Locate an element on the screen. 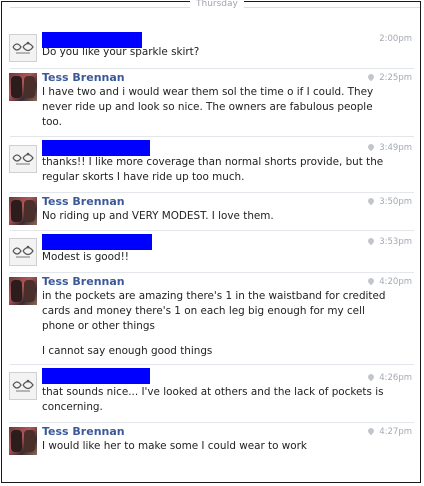  day-label: Thursday is located at coordinates (217, 4).